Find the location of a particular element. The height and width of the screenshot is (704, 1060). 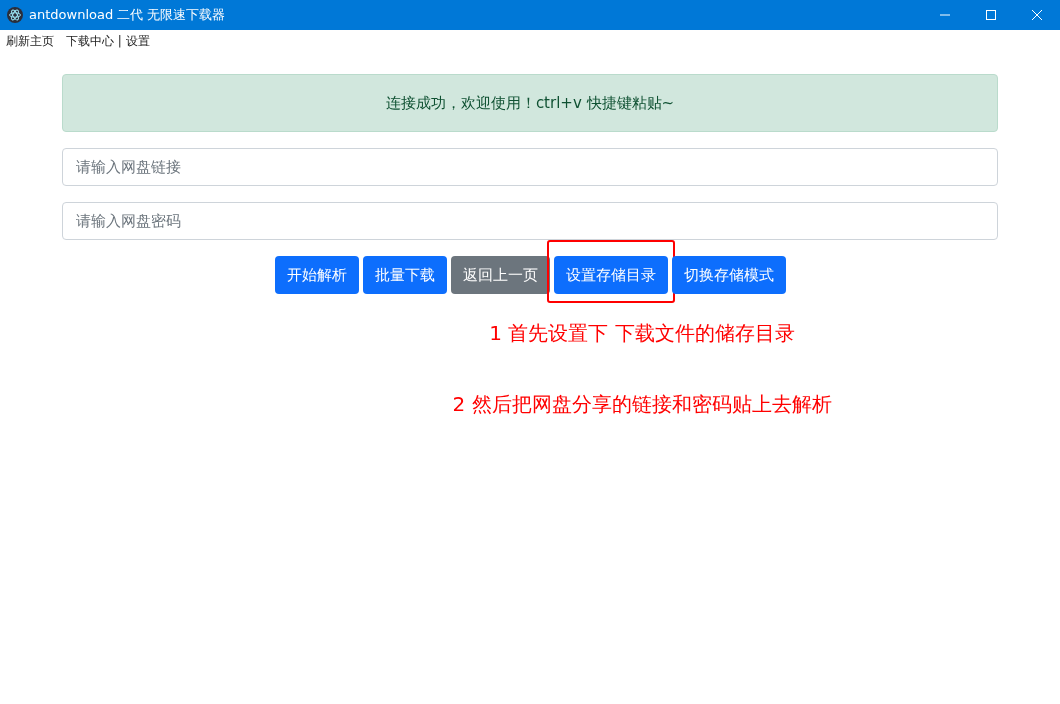

menu-item: 刷新主页 is located at coordinates (30, 41).